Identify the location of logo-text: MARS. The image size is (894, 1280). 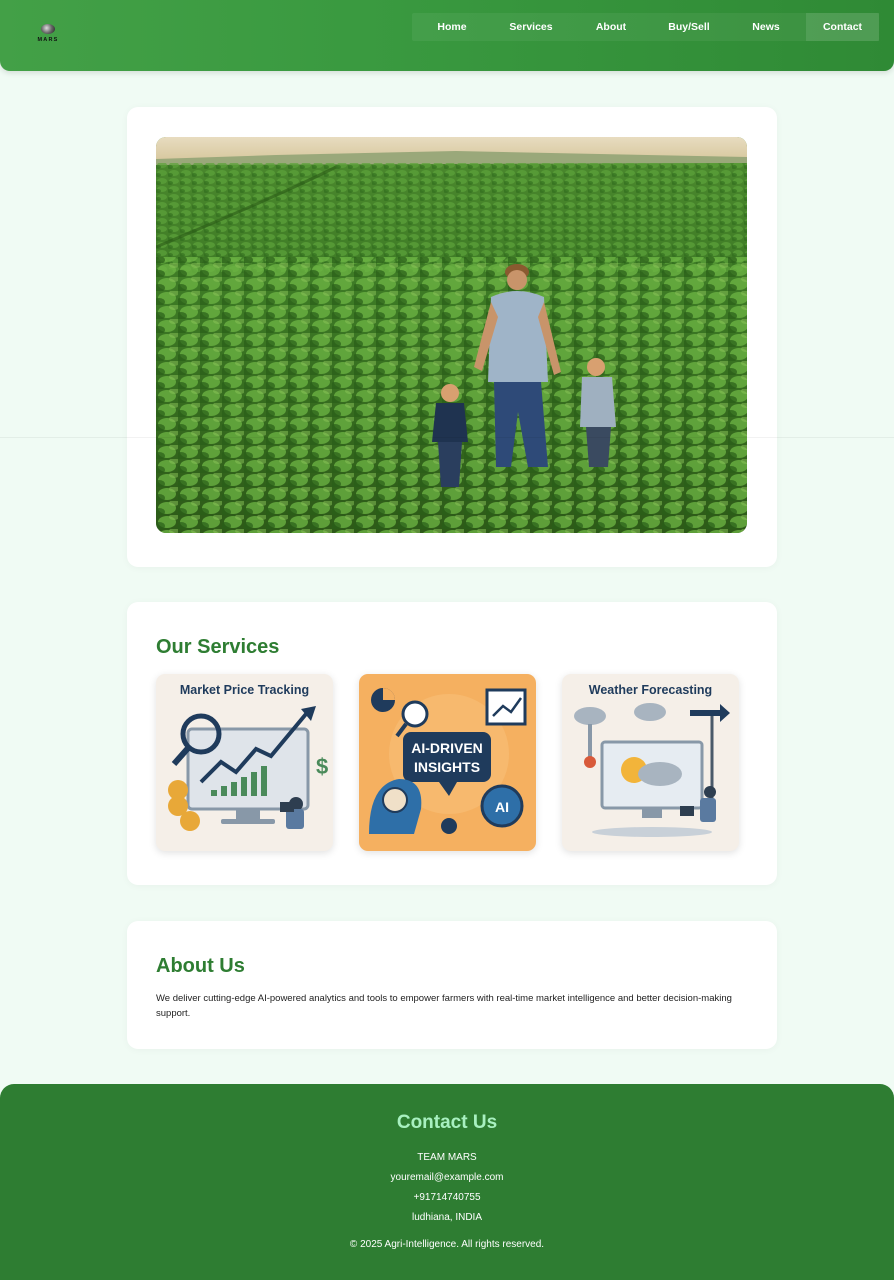
(48, 40).